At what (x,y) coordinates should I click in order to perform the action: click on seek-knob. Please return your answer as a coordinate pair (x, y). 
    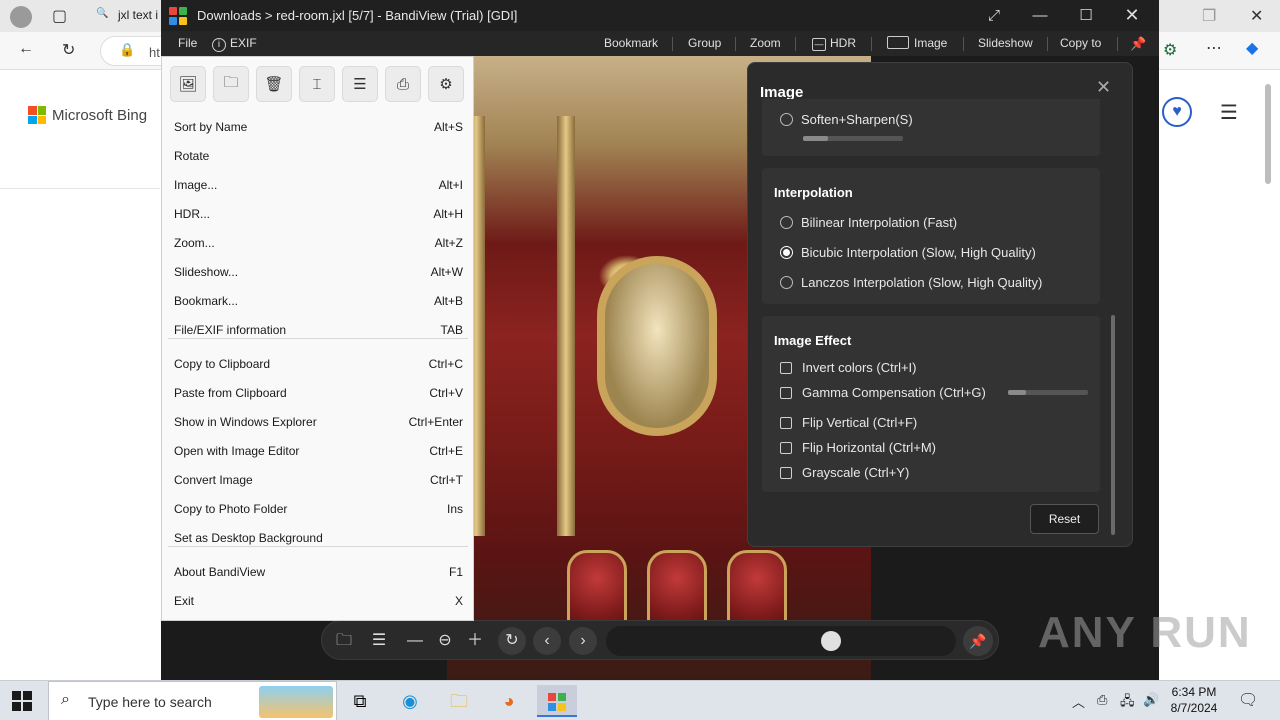
    Looking at the image, I should click on (830, 641).